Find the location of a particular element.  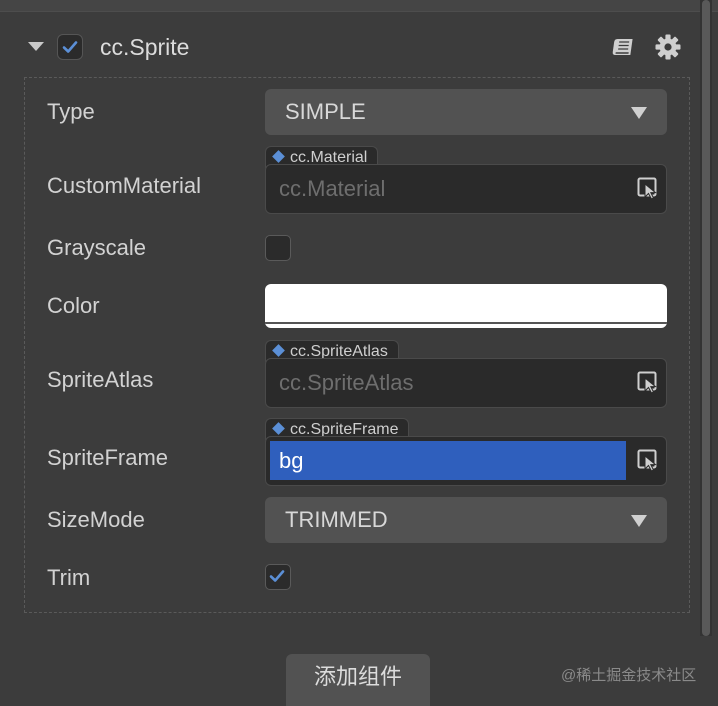

custom-material-field: cc.Material is located at coordinates (466, 189).